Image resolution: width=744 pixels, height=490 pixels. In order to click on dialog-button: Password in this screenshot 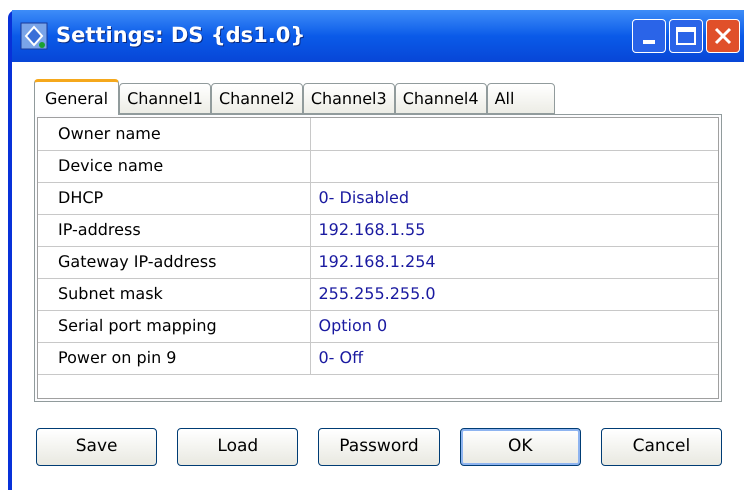, I will do `click(379, 447)`.